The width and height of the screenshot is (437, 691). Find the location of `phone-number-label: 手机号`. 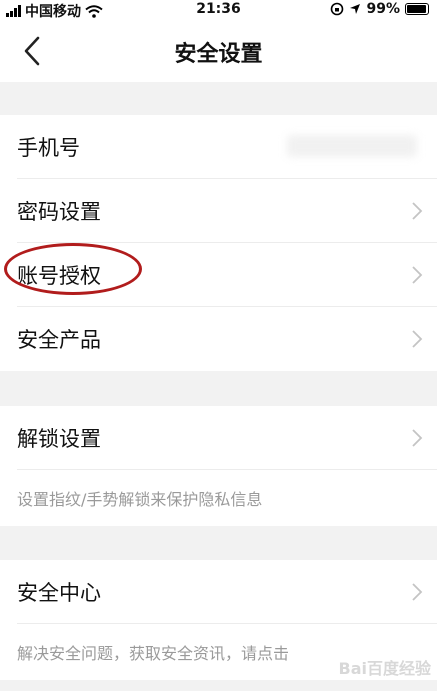

phone-number-label: 手机号 is located at coordinates (48, 148).